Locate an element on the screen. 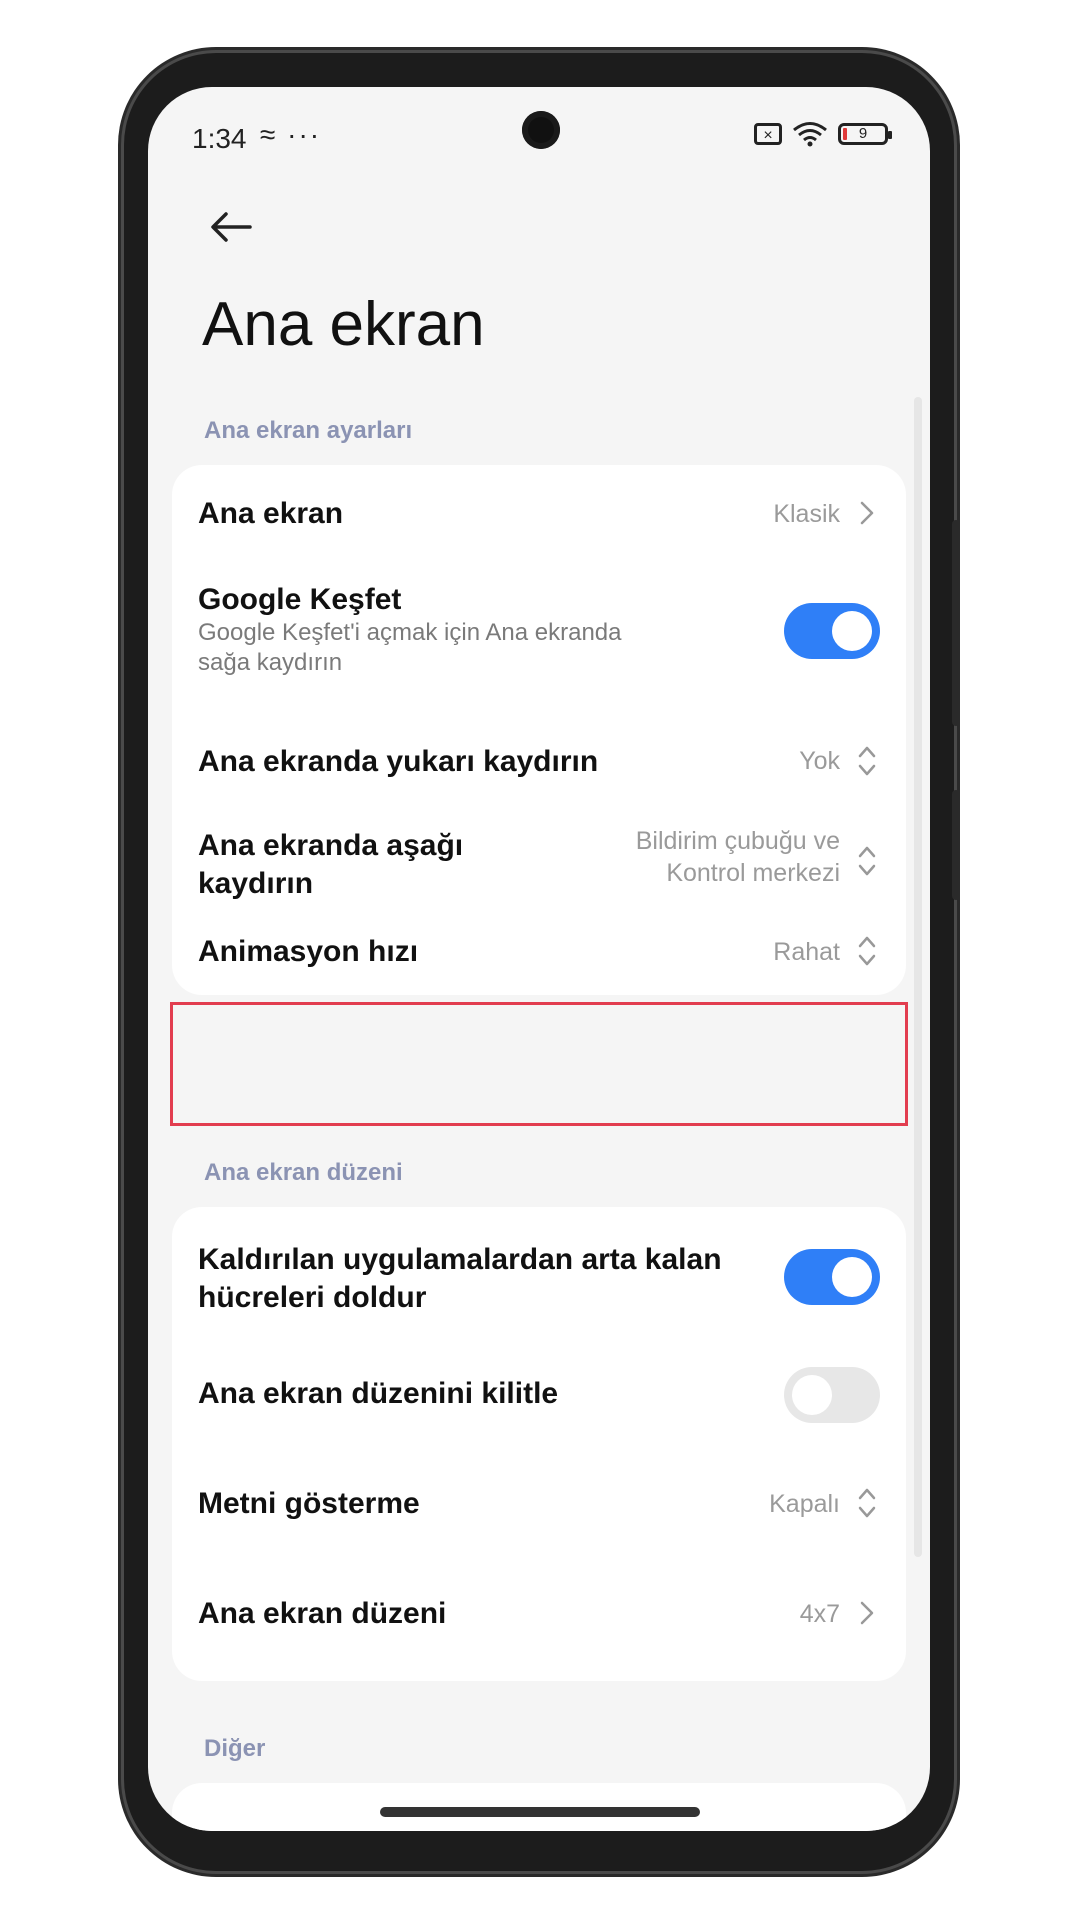 The width and height of the screenshot is (1080, 1920). row-animation-speed-title: Animasyon hızı is located at coordinates (308, 951).